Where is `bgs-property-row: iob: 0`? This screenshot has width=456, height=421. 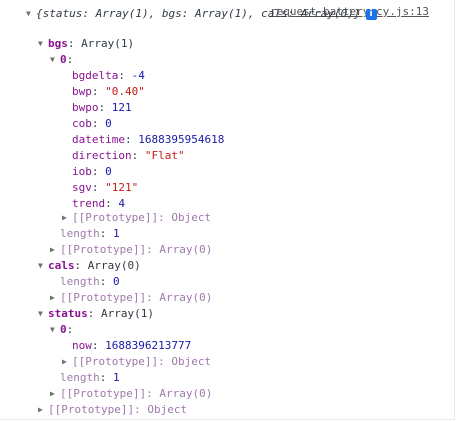 bgs-property-row: iob: 0 is located at coordinates (92, 171).